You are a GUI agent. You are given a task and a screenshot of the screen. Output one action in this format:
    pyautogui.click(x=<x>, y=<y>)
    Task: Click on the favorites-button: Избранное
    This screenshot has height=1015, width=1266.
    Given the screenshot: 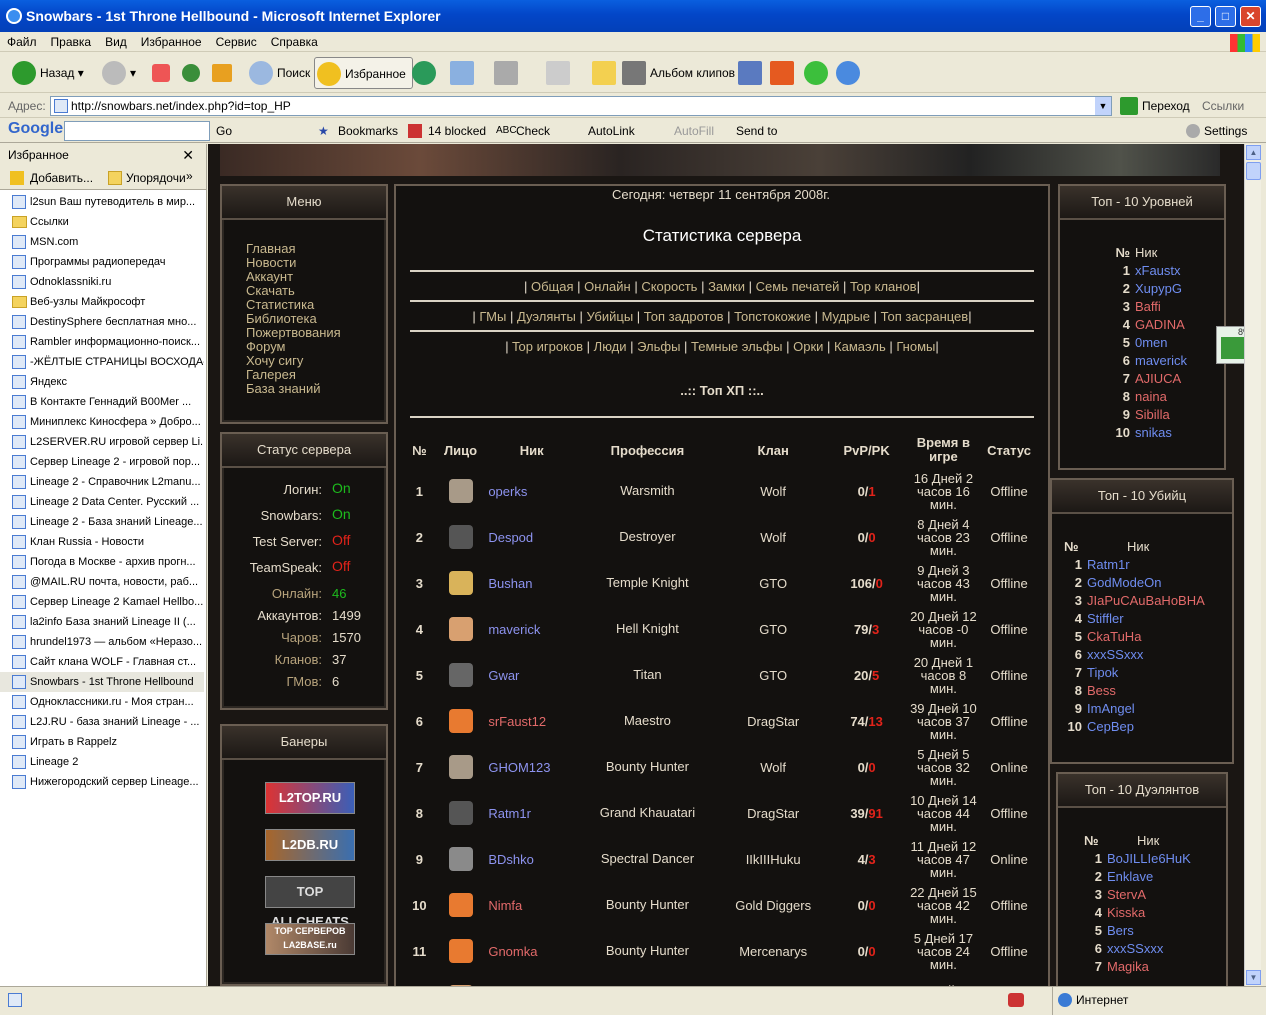 What is the action you would take?
    pyautogui.click(x=363, y=73)
    